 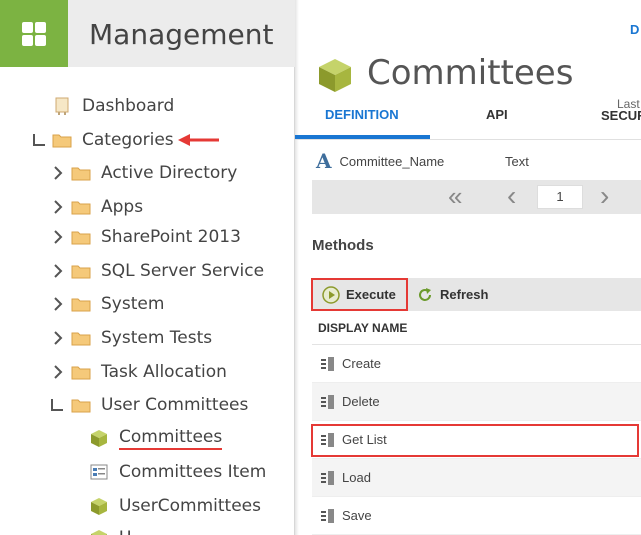 I want to click on method-row: Load, so click(x=476, y=478).